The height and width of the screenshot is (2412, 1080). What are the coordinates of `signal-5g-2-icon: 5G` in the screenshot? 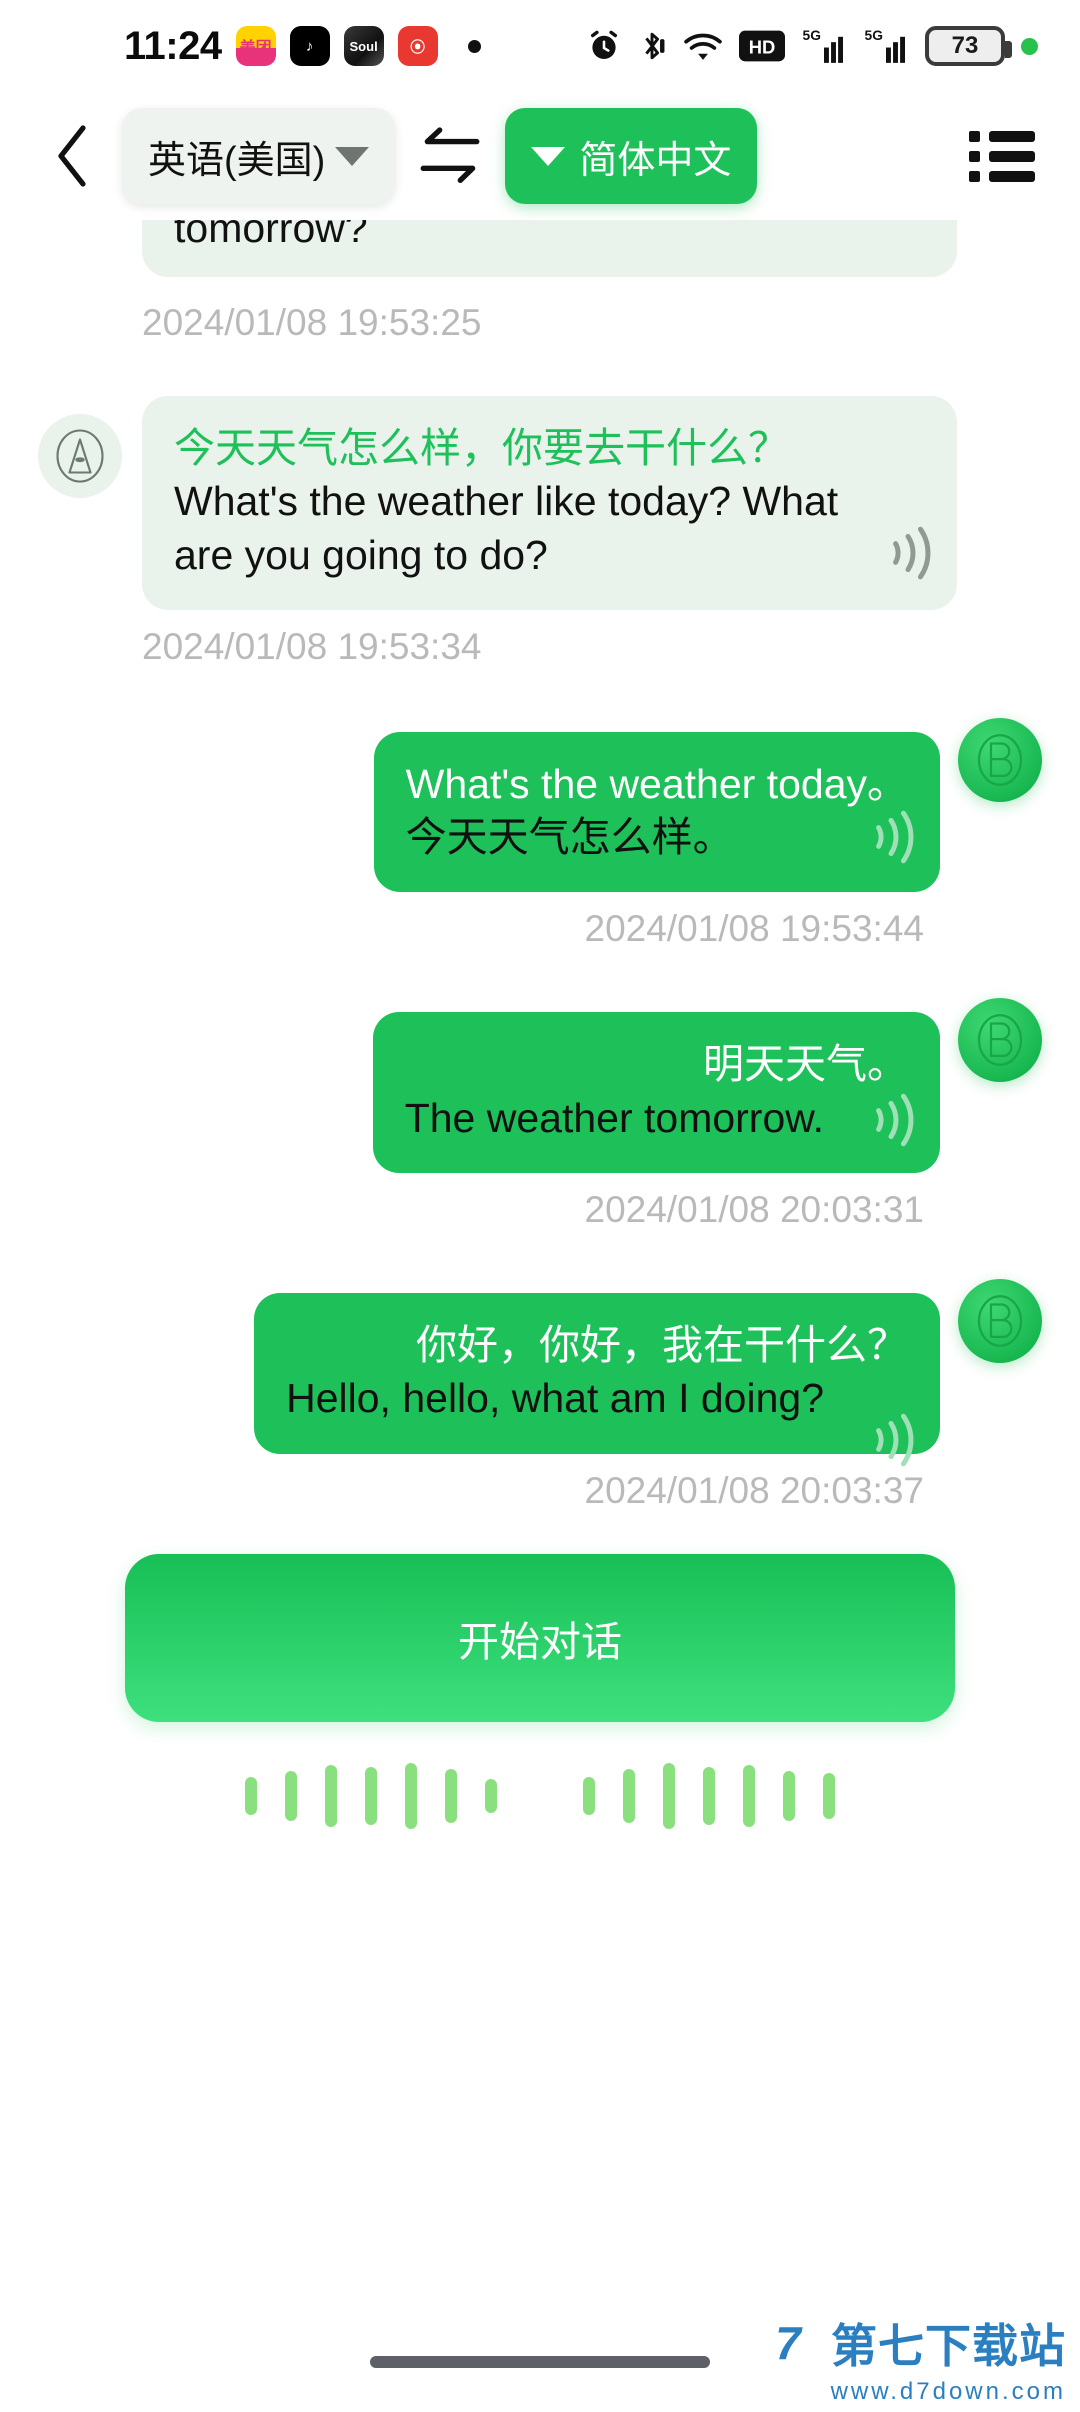 It's located at (886, 46).